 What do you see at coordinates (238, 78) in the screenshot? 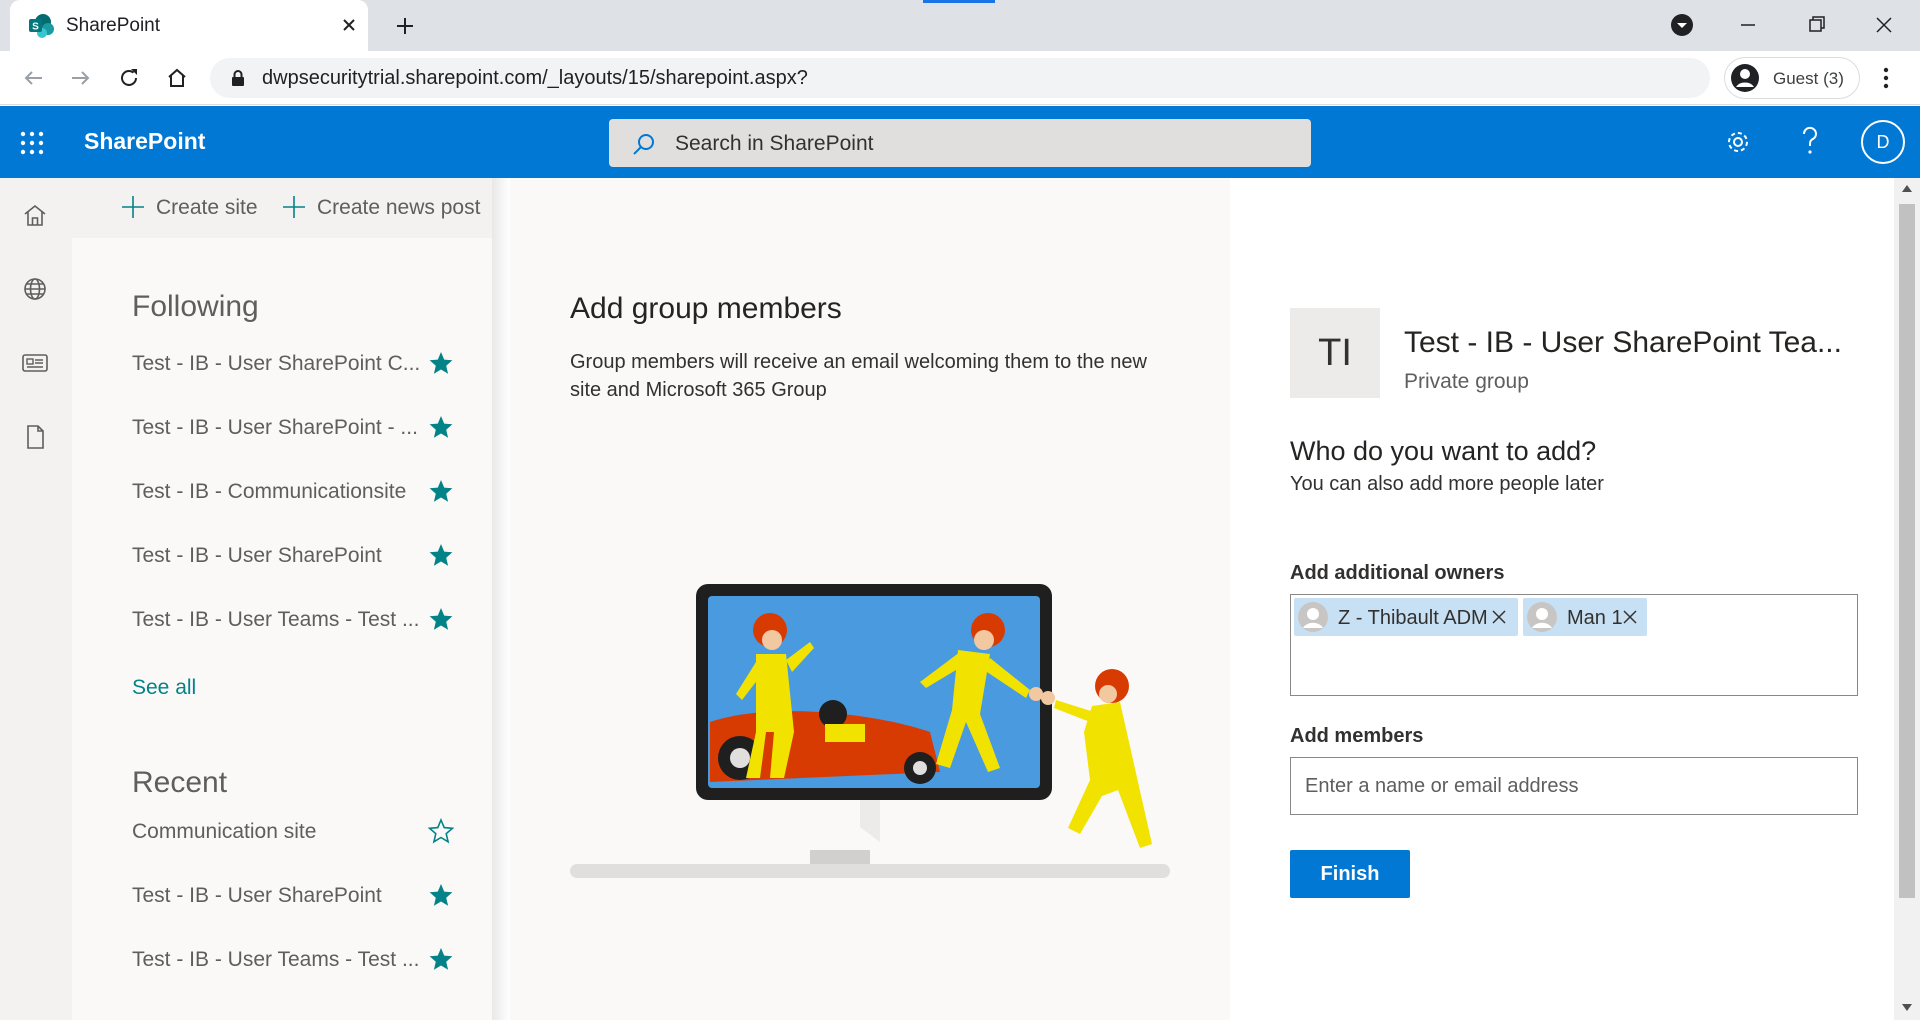
I see `lock-icon` at bounding box center [238, 78].